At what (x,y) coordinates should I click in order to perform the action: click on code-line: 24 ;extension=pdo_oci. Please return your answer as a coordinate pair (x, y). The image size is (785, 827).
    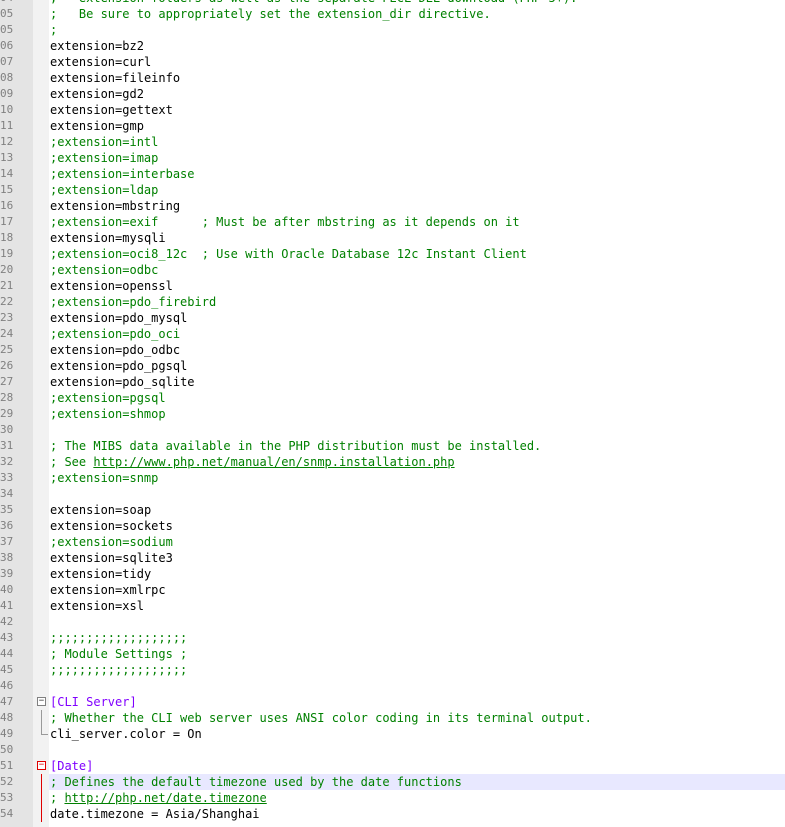
    Looking at the image, I should click on (392, 334).